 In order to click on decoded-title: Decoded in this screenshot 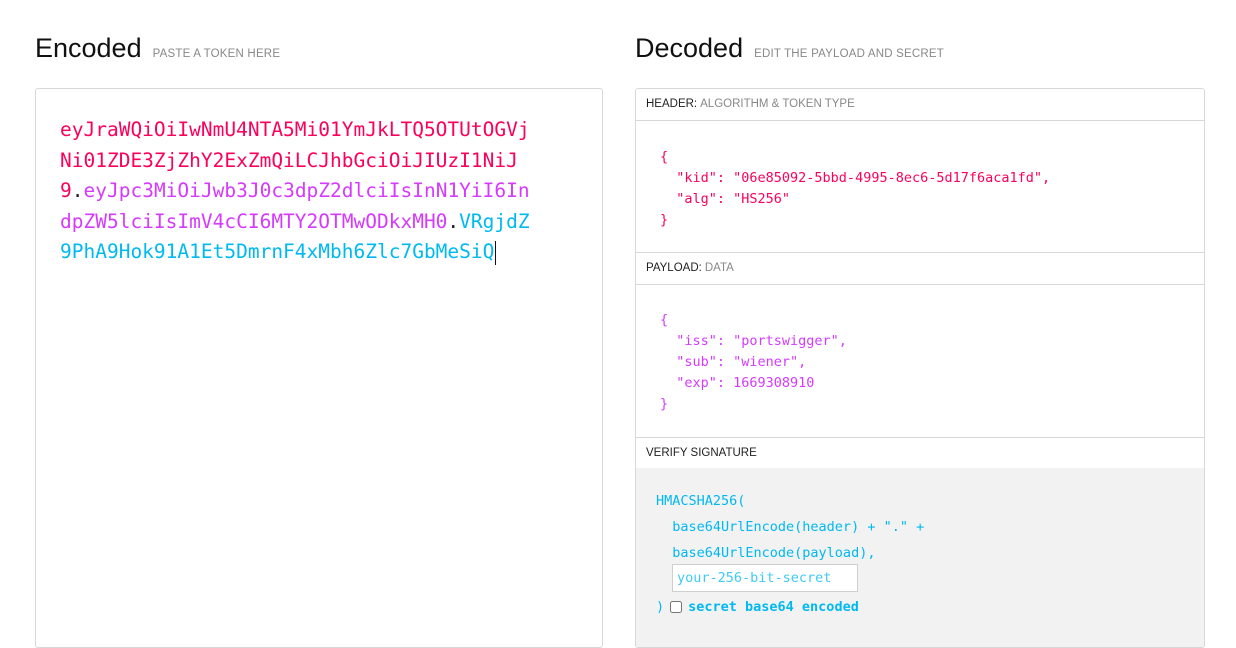, I will do `click(689, 48)`.